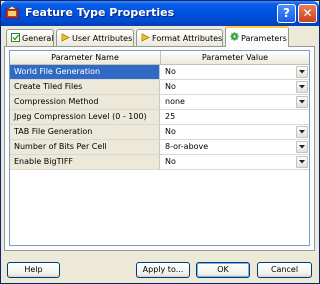  I want to click on grid-header: Parameter Name Parameter Value, so click(159, 58).